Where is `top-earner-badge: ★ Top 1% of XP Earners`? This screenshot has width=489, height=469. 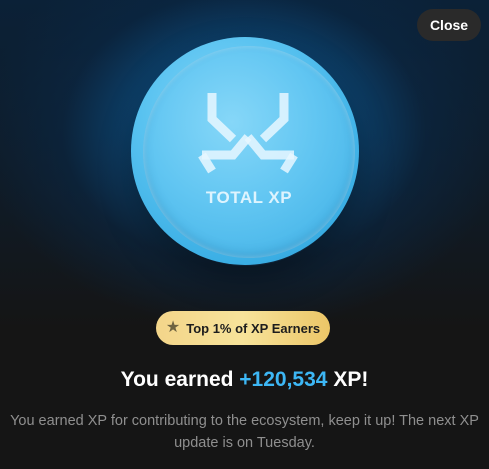 top-earner-badge: ★ Top 1% of XP Earners is located at coordinates (243, 328).